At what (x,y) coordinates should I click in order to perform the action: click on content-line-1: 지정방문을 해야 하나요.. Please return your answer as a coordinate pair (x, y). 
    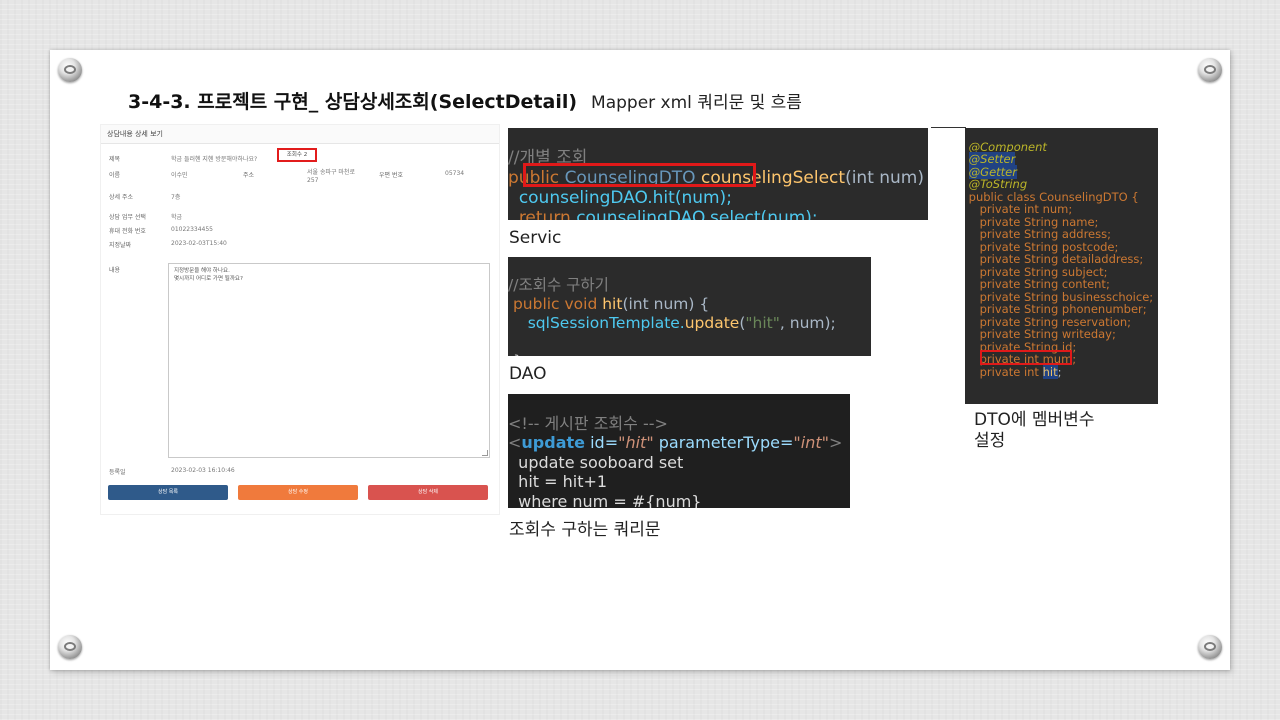
    Looking at the image, I should click on (202, 271).